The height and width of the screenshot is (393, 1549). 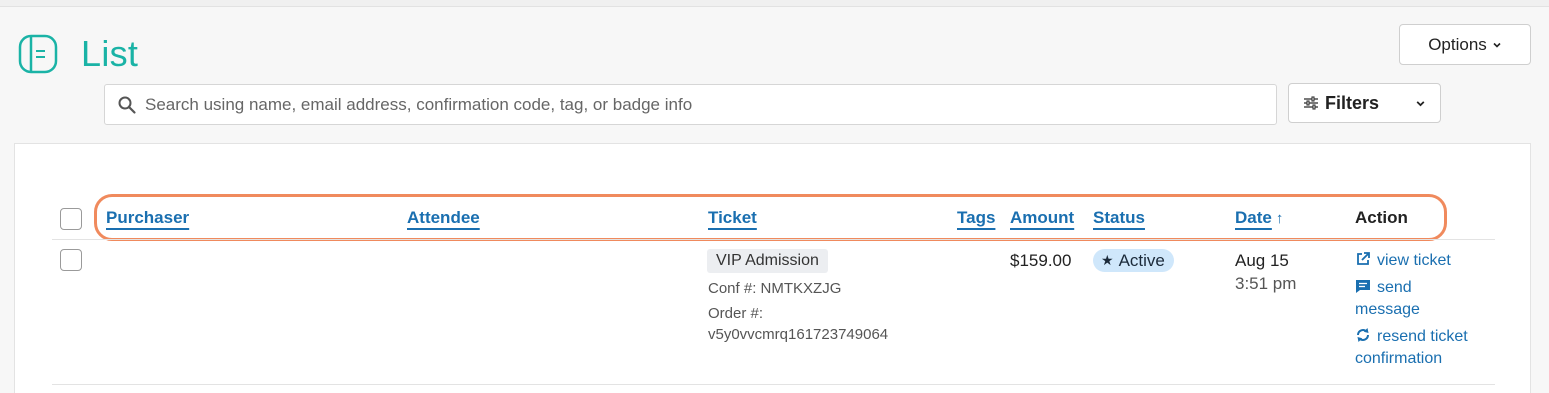 What do you see at coordinates (1411, 348) in the screenshot?
I see `resend-confirmation-link: resend ticket confirmation` at bounding box center [1411, 348].